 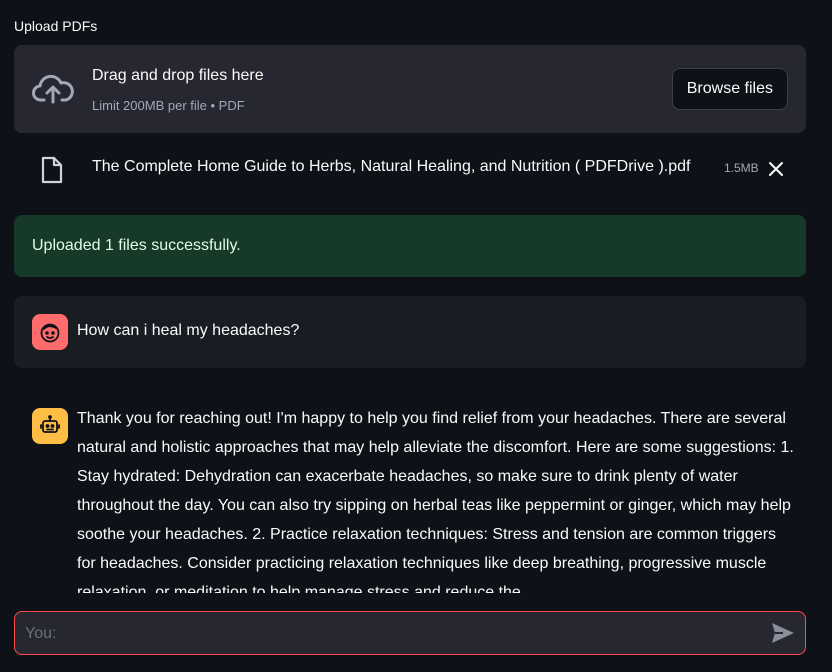 What do you see at coordinates (136, 245) in the screenshot?
I see `success-message: Uploaded 1 files successfully.` at bounding box center [136, 245].